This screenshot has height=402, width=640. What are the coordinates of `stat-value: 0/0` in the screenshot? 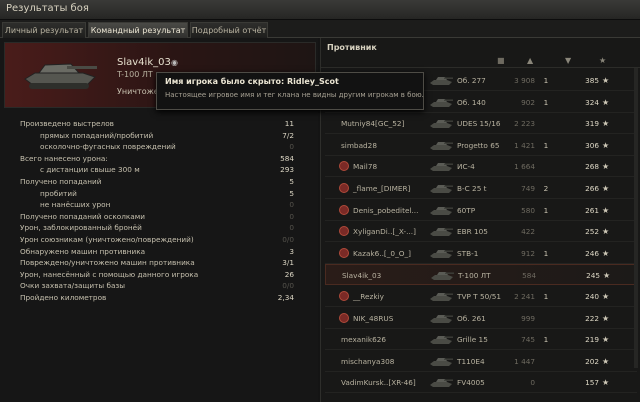 It's located at (288, 239).